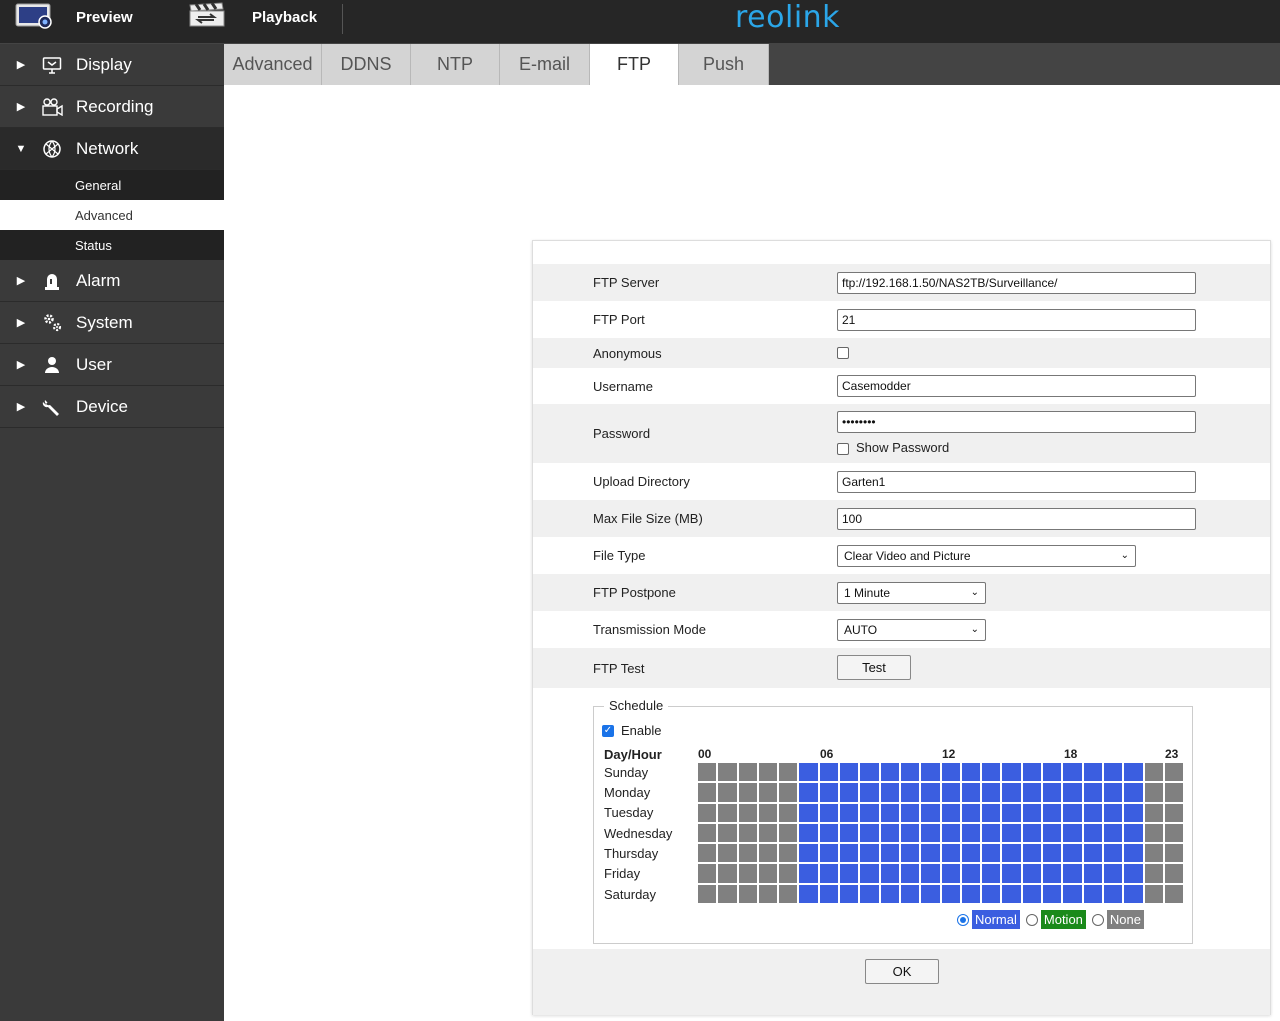  What do you see at coordinates (1063, 919) in the screenshot?
I see `motion-mode-label: Motion` at bounding box center [1063, 919].